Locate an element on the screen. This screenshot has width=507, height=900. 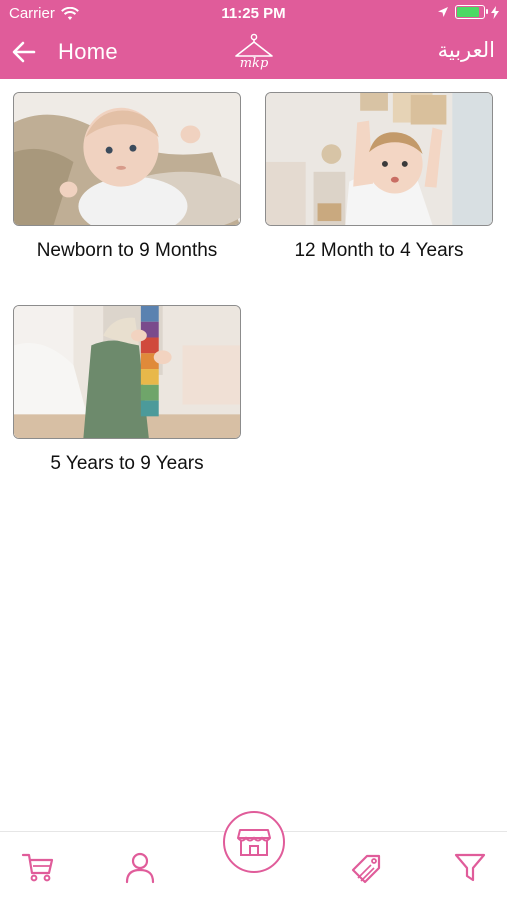
category-card-toddler: 12 Month to 4 Years is located at coordinates (379, 177).